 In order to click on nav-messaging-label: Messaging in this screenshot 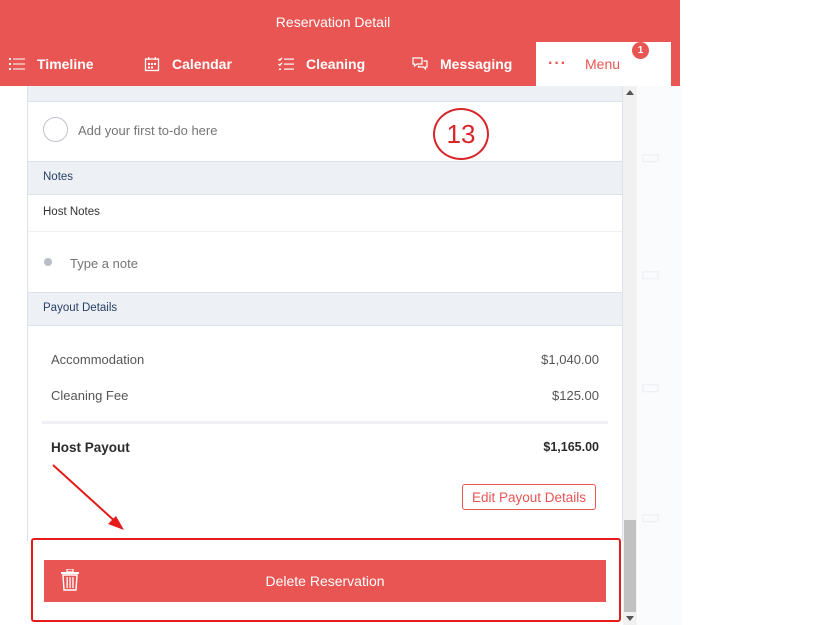, I will do `click(476, 64)`.